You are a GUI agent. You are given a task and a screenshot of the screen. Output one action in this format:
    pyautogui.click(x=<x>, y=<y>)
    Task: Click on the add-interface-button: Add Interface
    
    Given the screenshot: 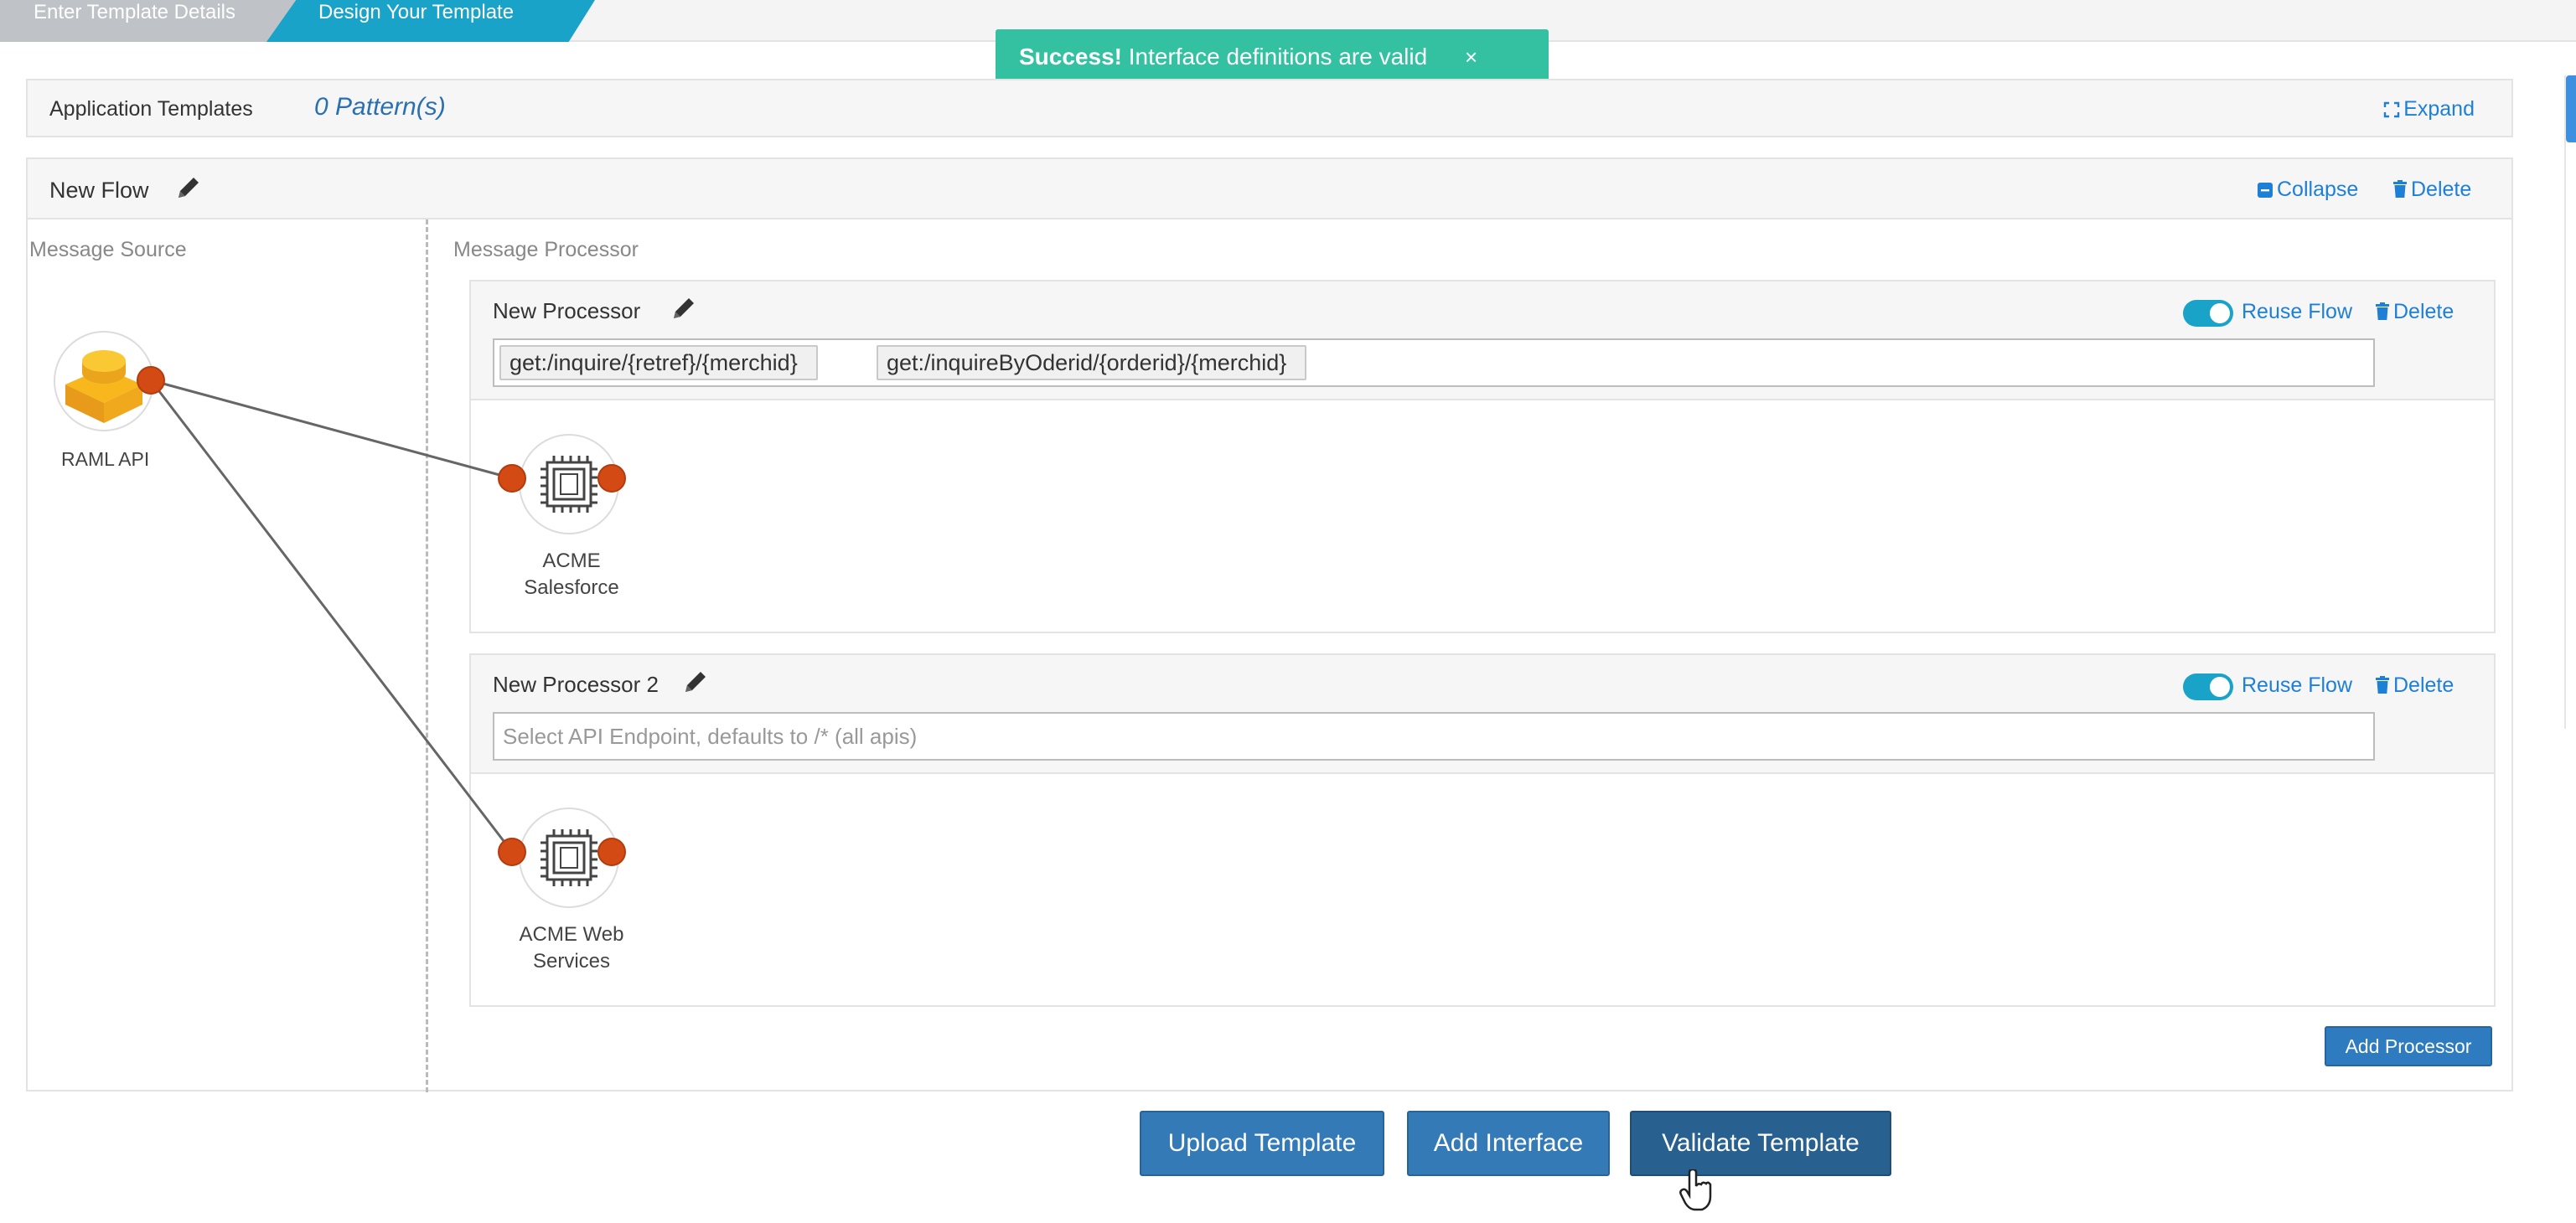 What is the action you would take?
    pyautogui.click(x=1508, y=1143)
    